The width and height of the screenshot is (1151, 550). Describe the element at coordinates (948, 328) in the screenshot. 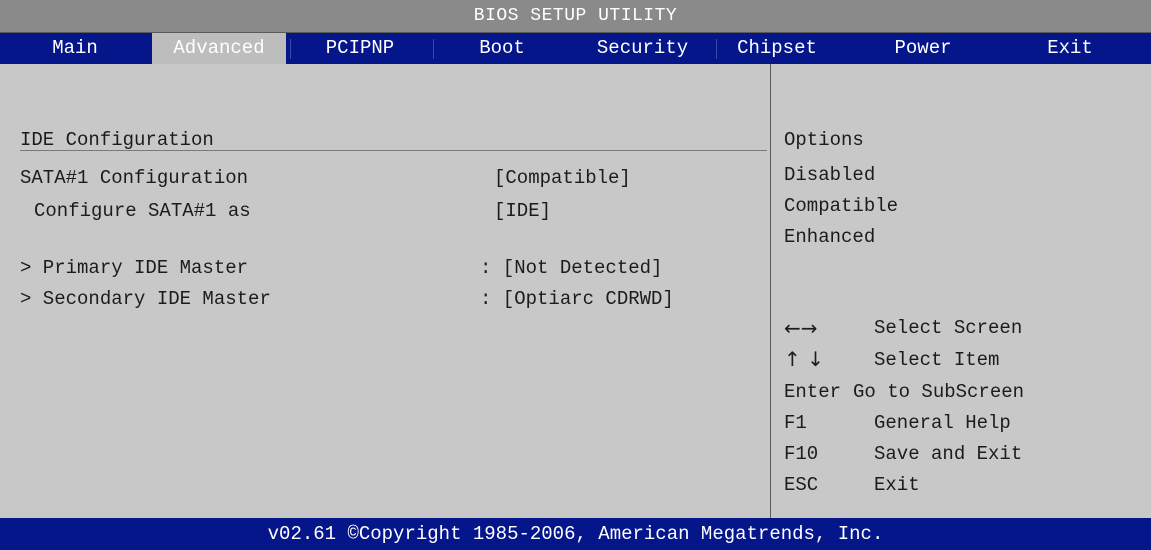

I see `help-key-action: Select Screen` at that location.